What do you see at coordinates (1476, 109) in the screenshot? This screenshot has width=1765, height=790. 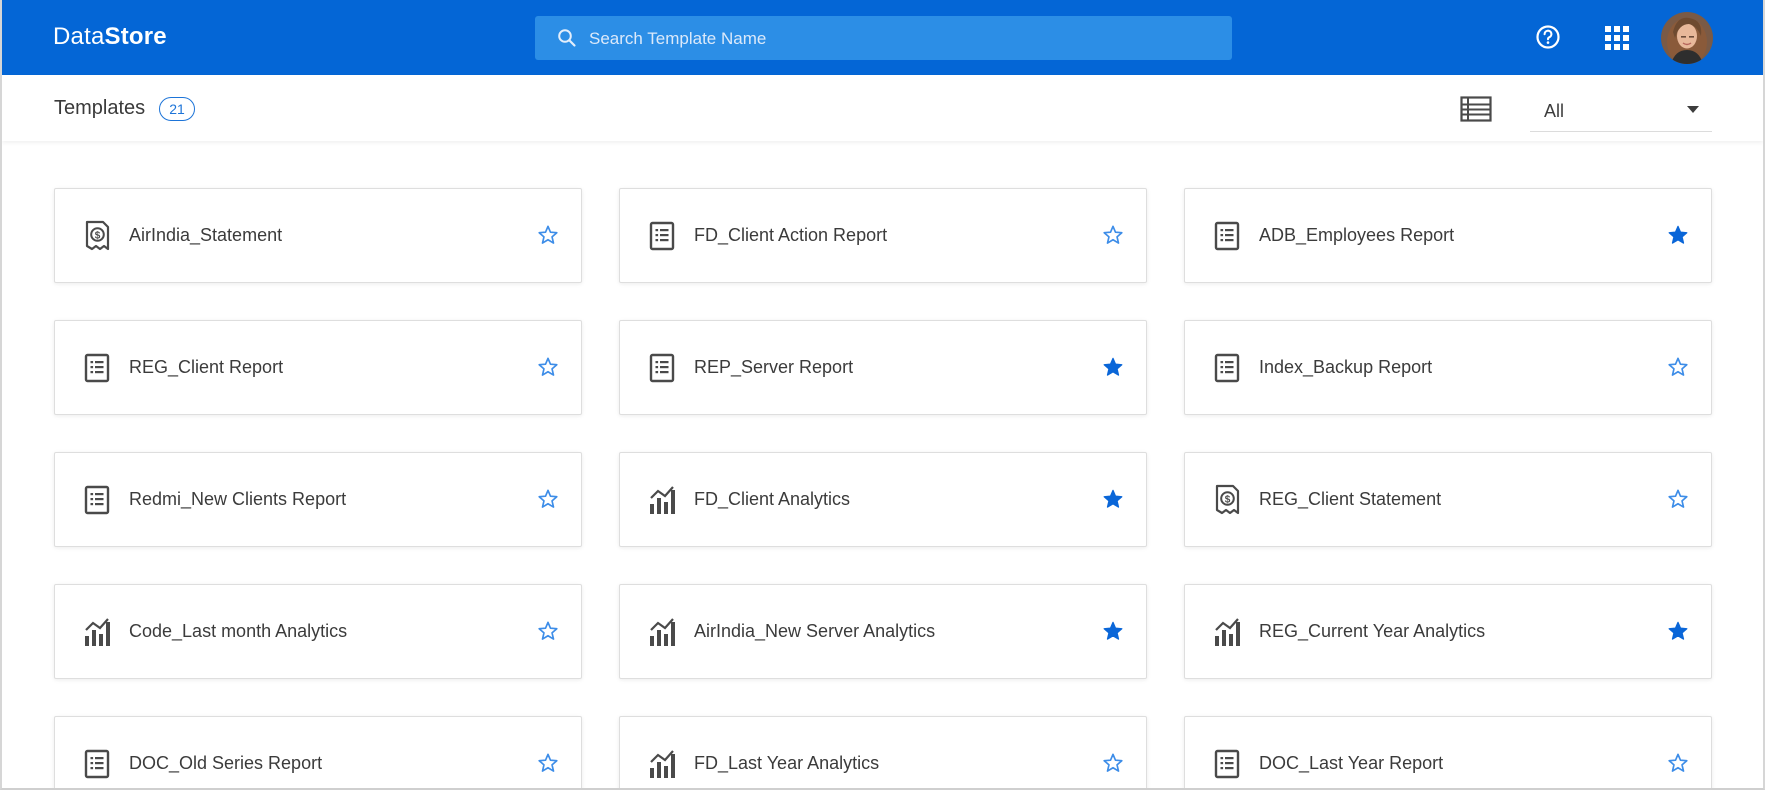 I see `list-view-icon` at bounding box center [1476, 109].